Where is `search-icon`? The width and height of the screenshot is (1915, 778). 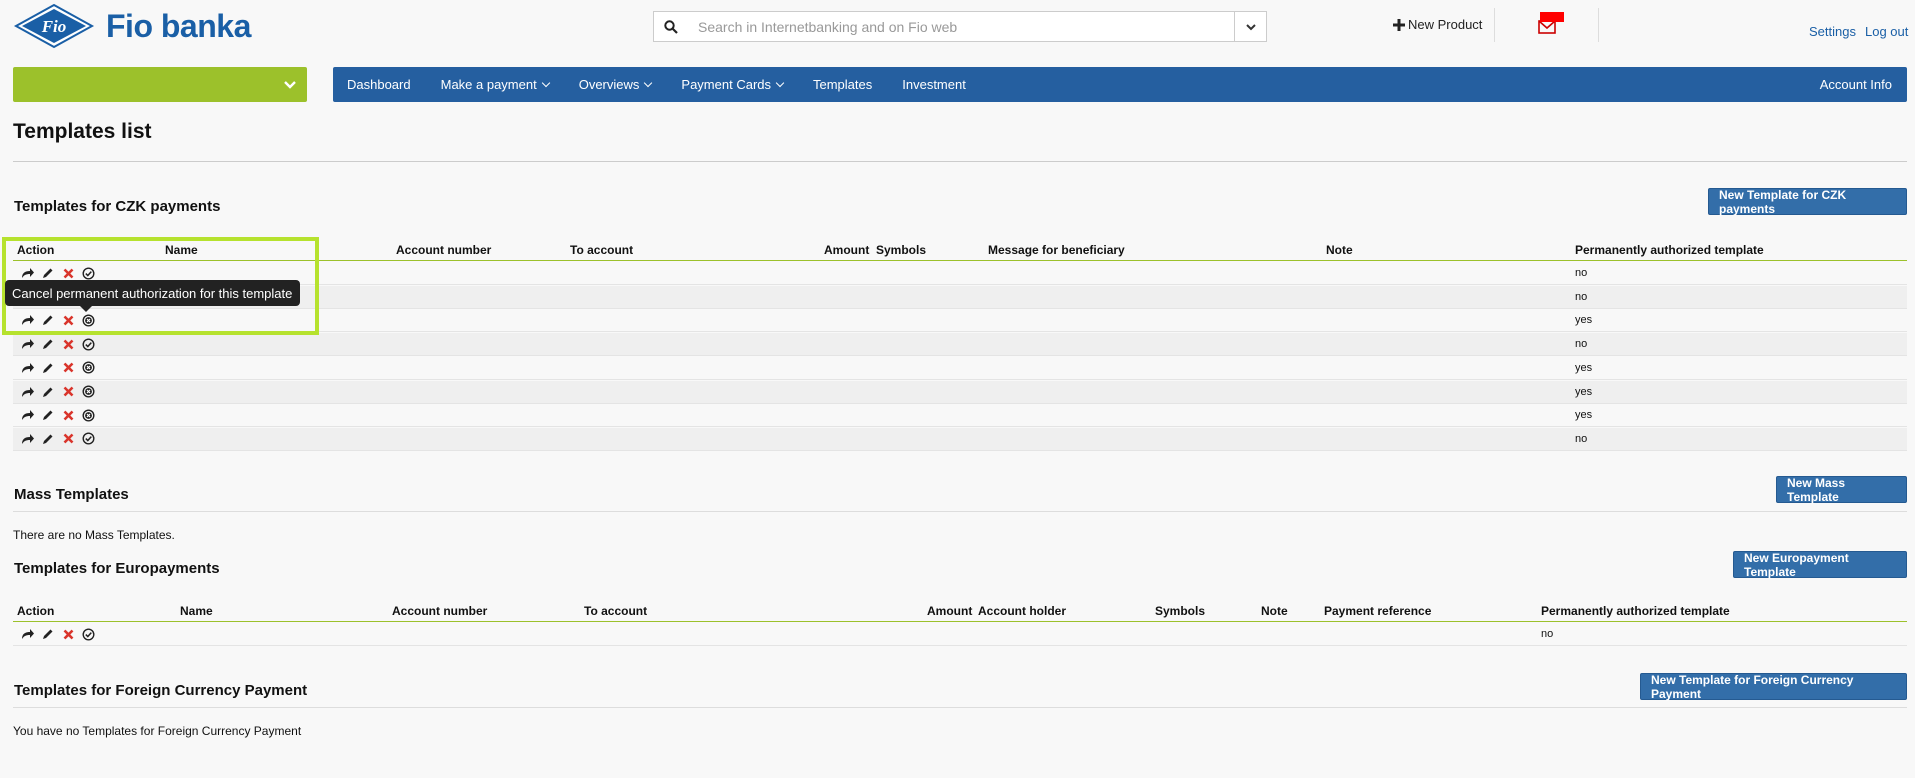 search-icon is located at coordinates (671, 26).